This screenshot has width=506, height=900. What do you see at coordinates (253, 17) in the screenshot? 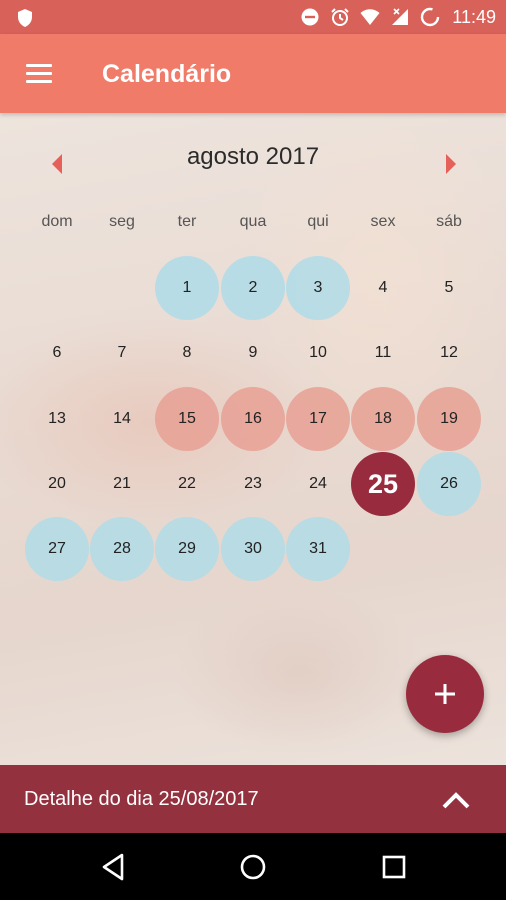
I see `status-bar: 11:49` at bounding box center [253, 17].